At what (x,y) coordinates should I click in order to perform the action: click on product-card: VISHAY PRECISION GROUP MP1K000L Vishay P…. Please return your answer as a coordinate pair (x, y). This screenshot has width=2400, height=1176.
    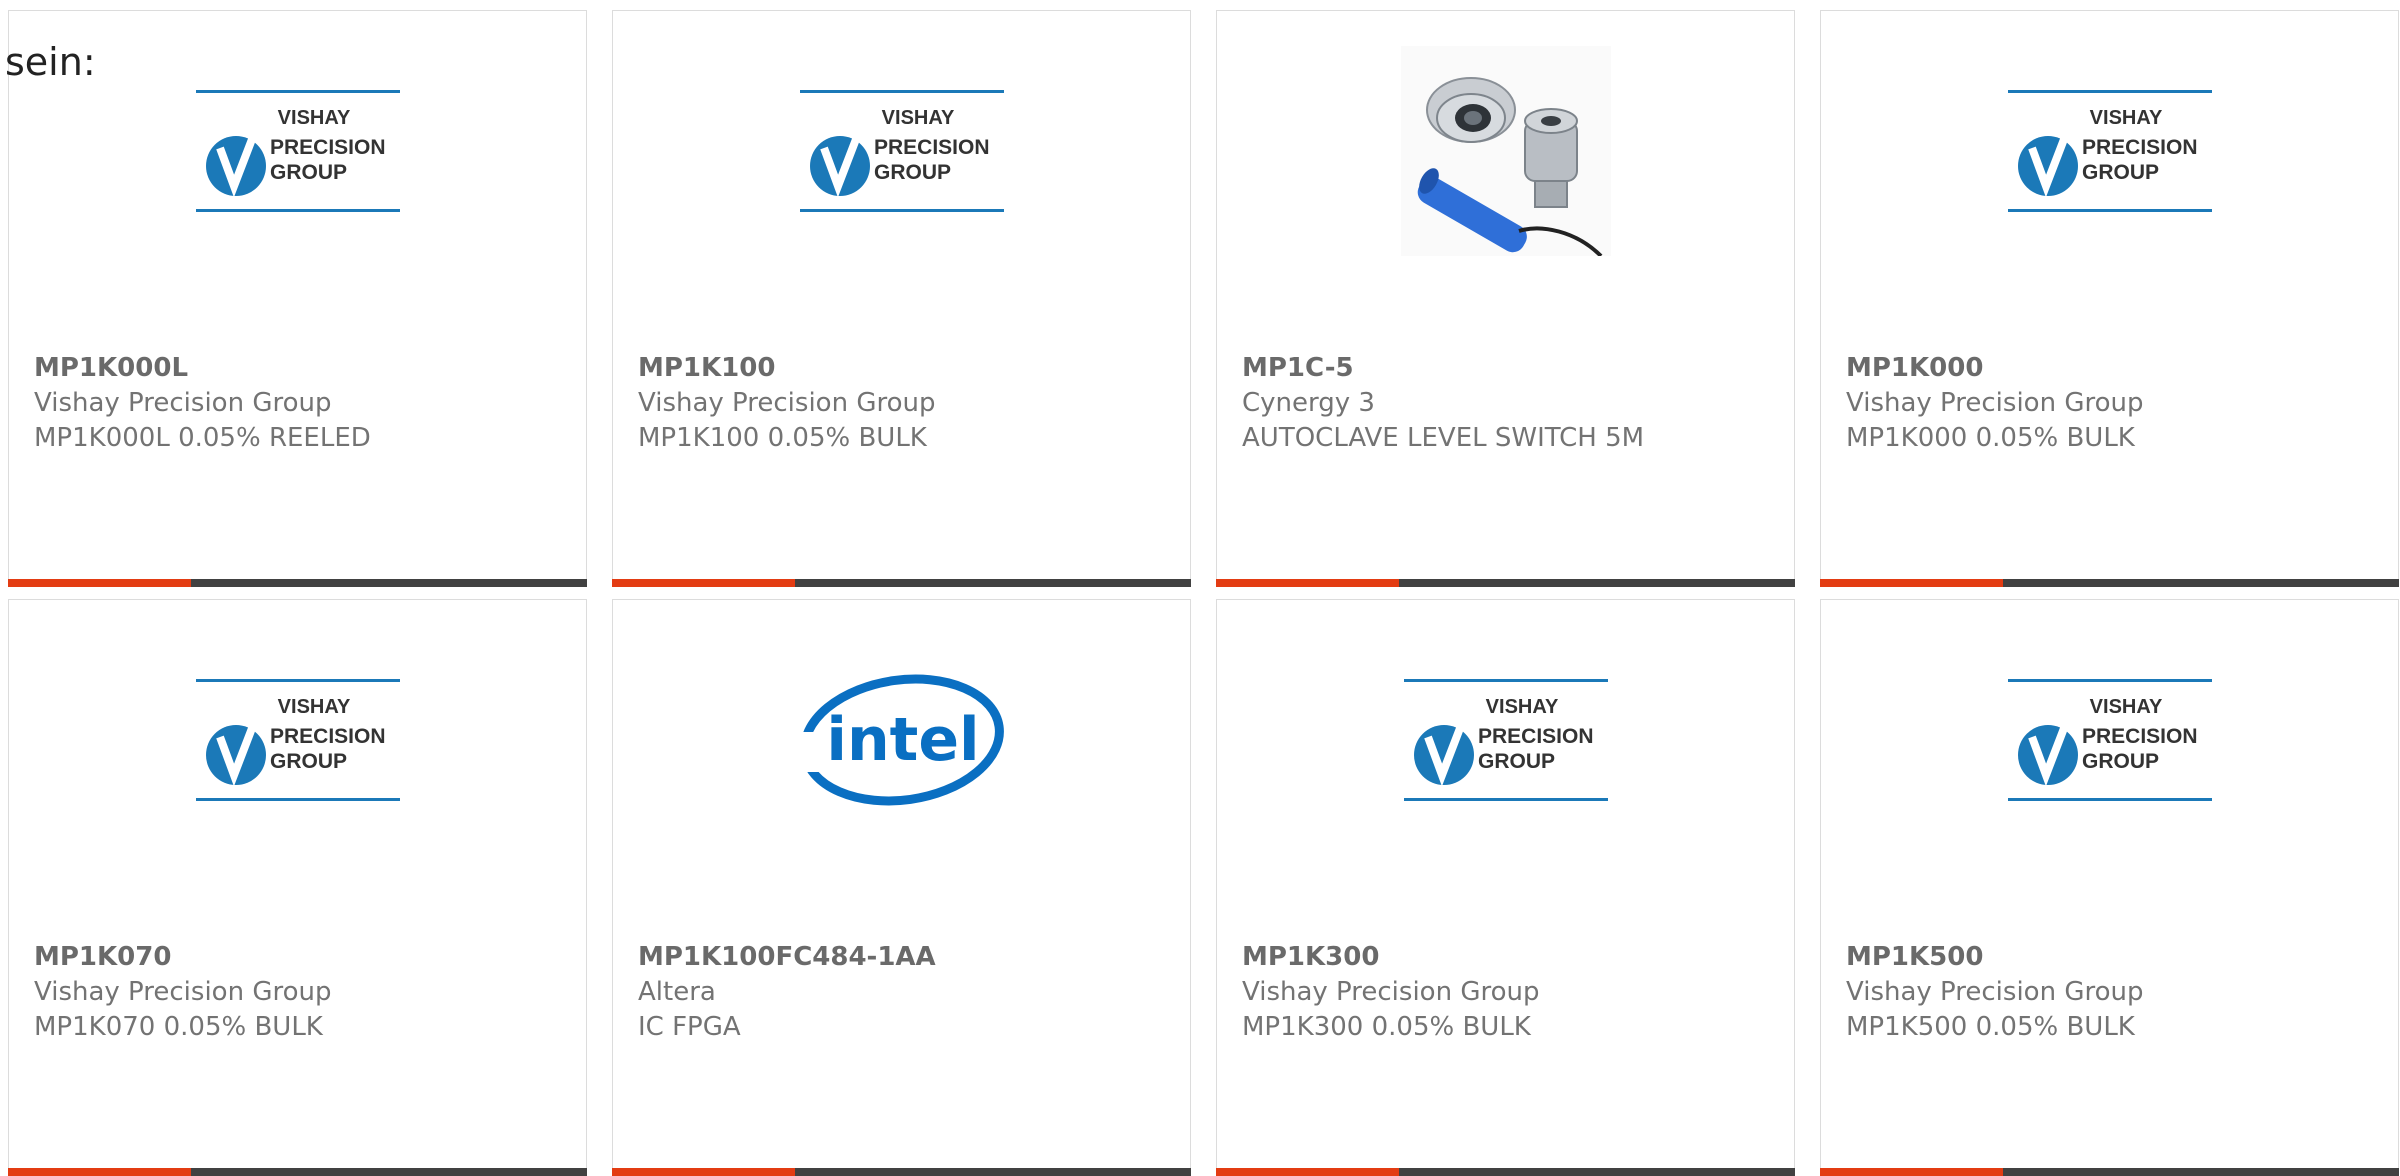
    Looking at the image, I should click on (297, 298).